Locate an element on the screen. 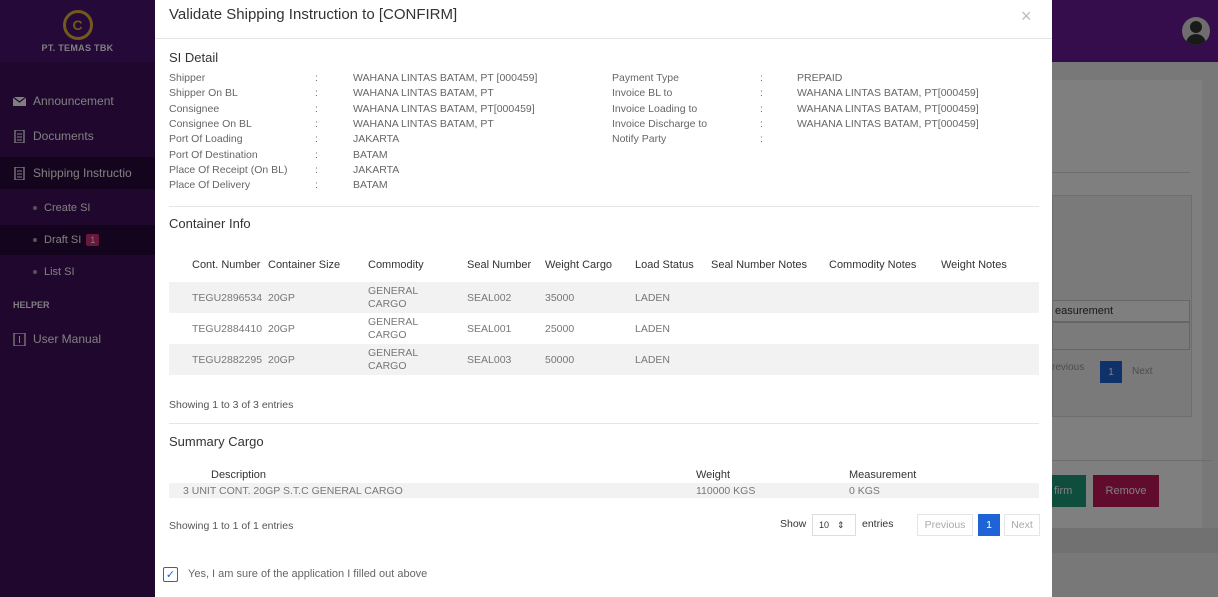 This screenshot has width=1218, height=597. summary-cargo-title: Summary Cargo is located at coordinates (216, 441).